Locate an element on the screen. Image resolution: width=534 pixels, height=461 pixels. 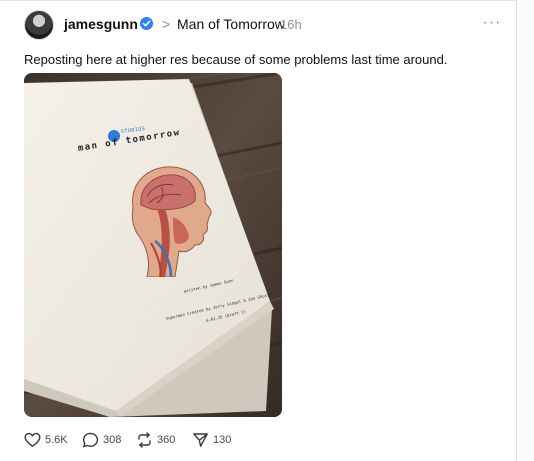
post-actions-bar: 5.6K 308 360 130 is located at coordinates (174, 440).